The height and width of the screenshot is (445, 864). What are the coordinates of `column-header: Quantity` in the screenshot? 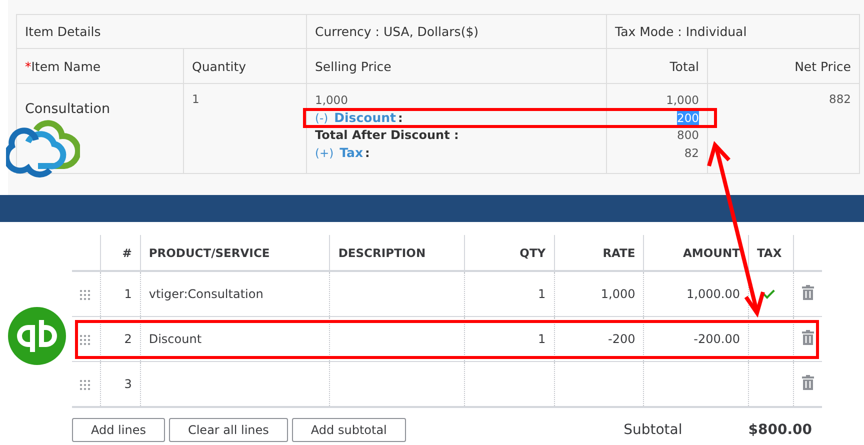 It's located at (219, 66).